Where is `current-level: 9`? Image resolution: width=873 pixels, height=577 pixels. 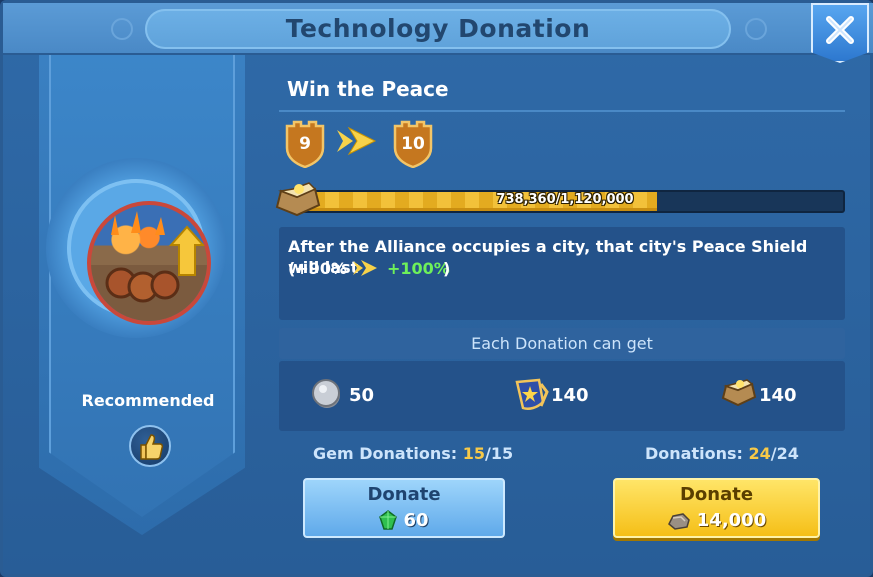
current-level: 9 is located at coordinates (305, 144).